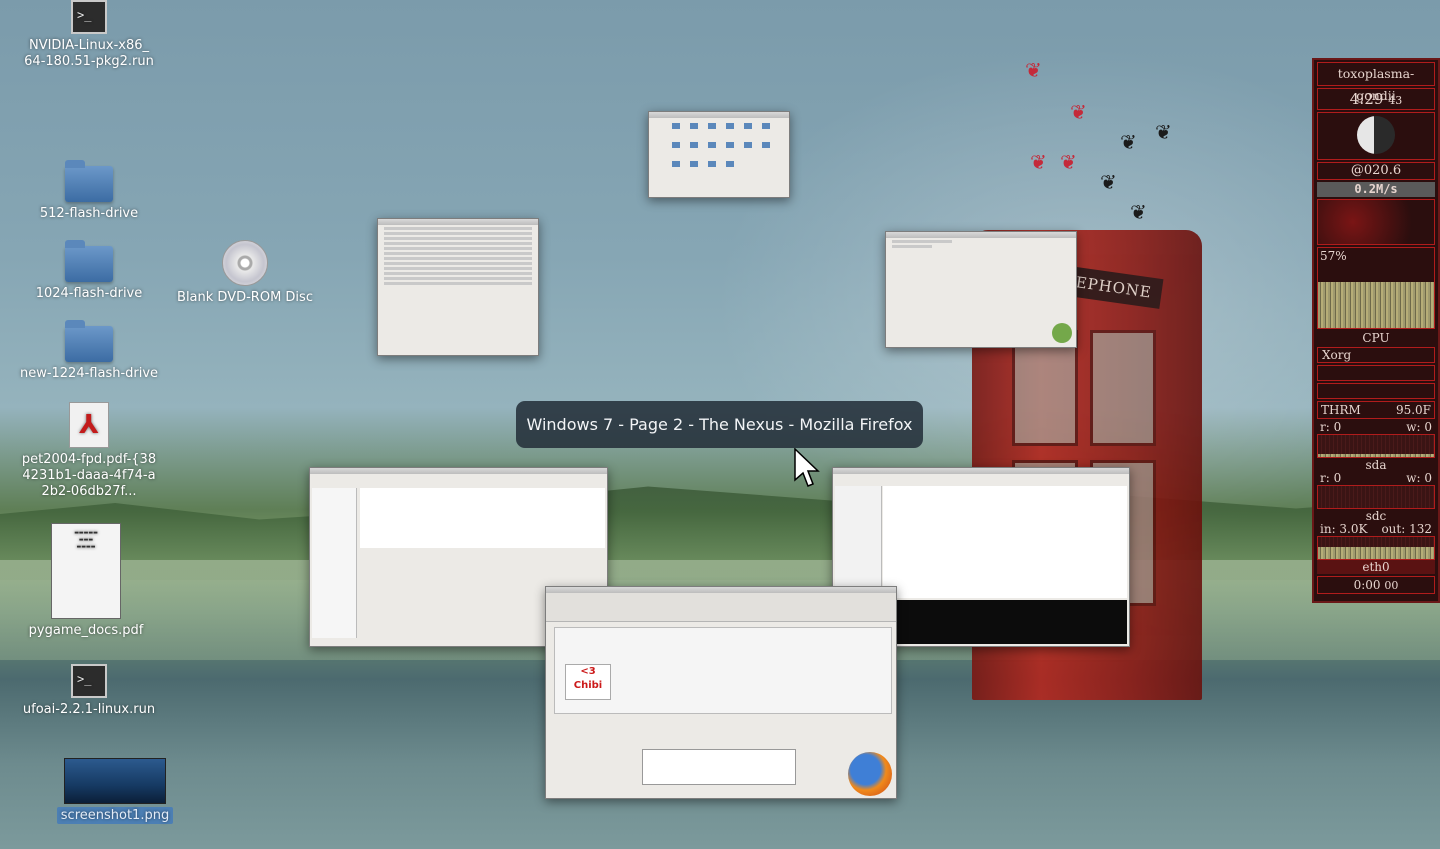 The height and width of the screenshot is (849, 1440). Describe the element at coordinates (1341, 410) in the screenshot. I see `thermal-label: THRM` at that location.